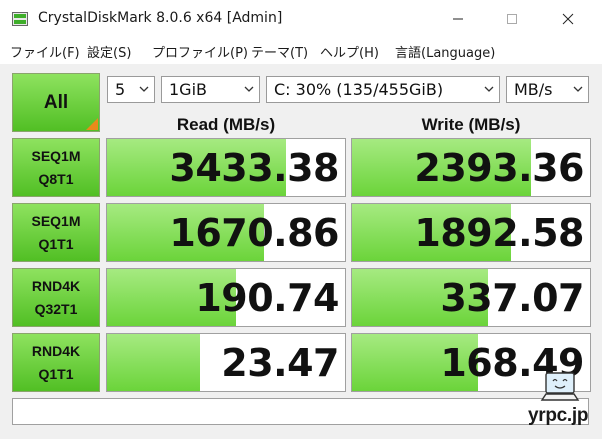  What do you see at coordinates (280, 363) in the screenshot?
I see `read-value: 23.47` at bounding box center [280, 363].